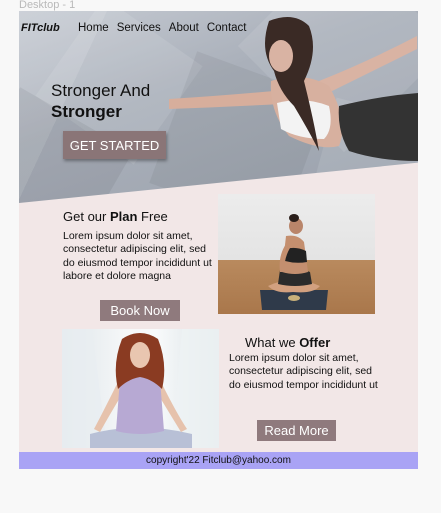 The height and width of the screenshot is (513, 441). Describe the element at coordinates (296, 254) in the screenshot. I see `seated-yoga-photo` at that location.